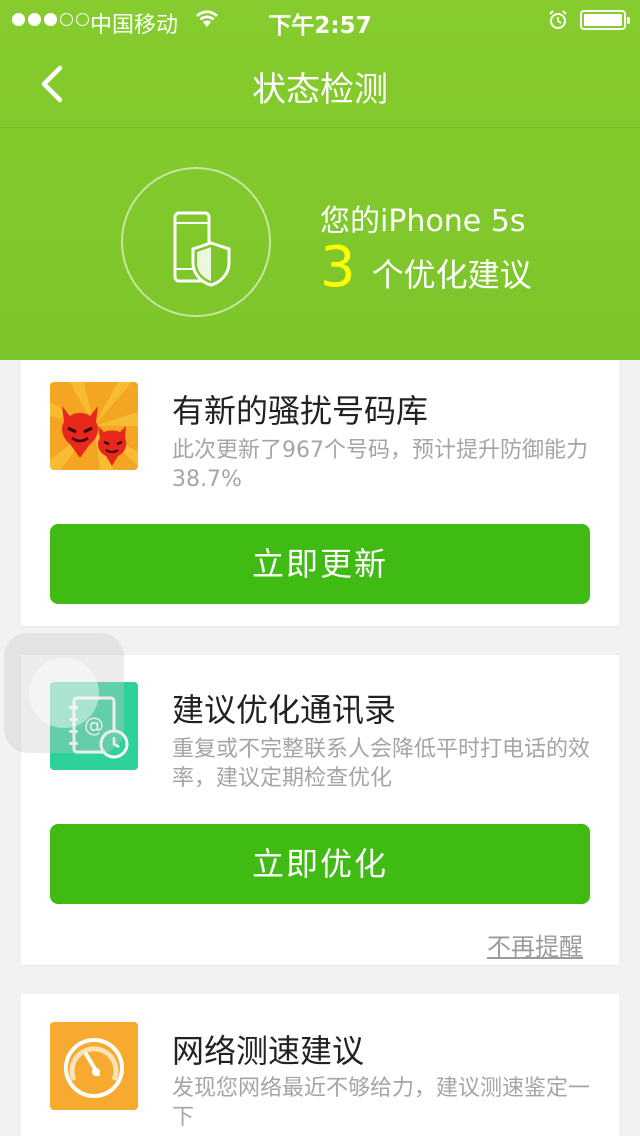 This screenshot has width=640, height=1136. What do you see at coordinates (94, 1066) in the screenshot?
I see `speedometer-icon` at bounding box center [94, 1066].